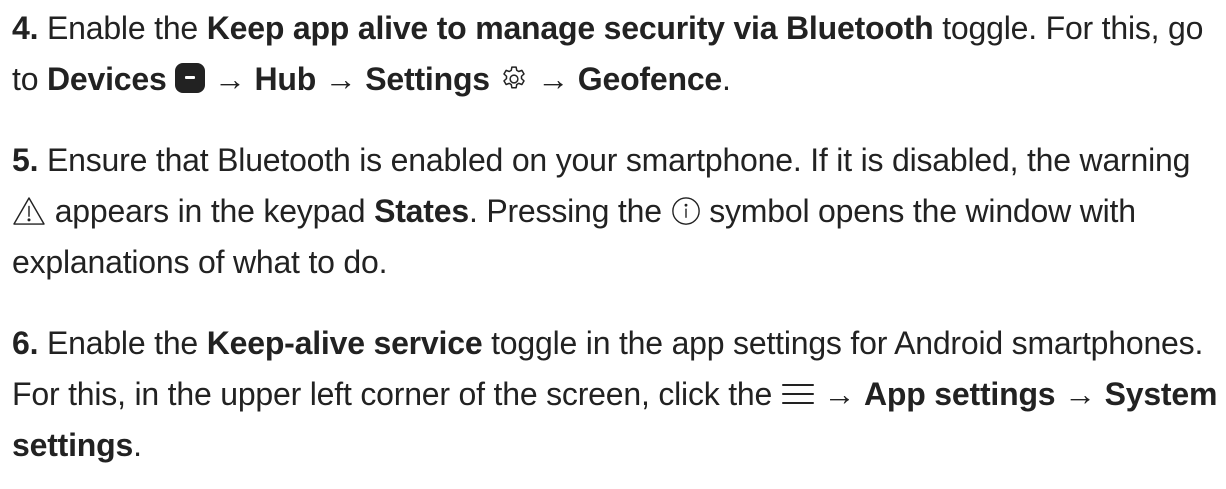  Describe the element at coordinates (210, 211) in the screenshot. I see `step-text: appears in the keypad` at that location.